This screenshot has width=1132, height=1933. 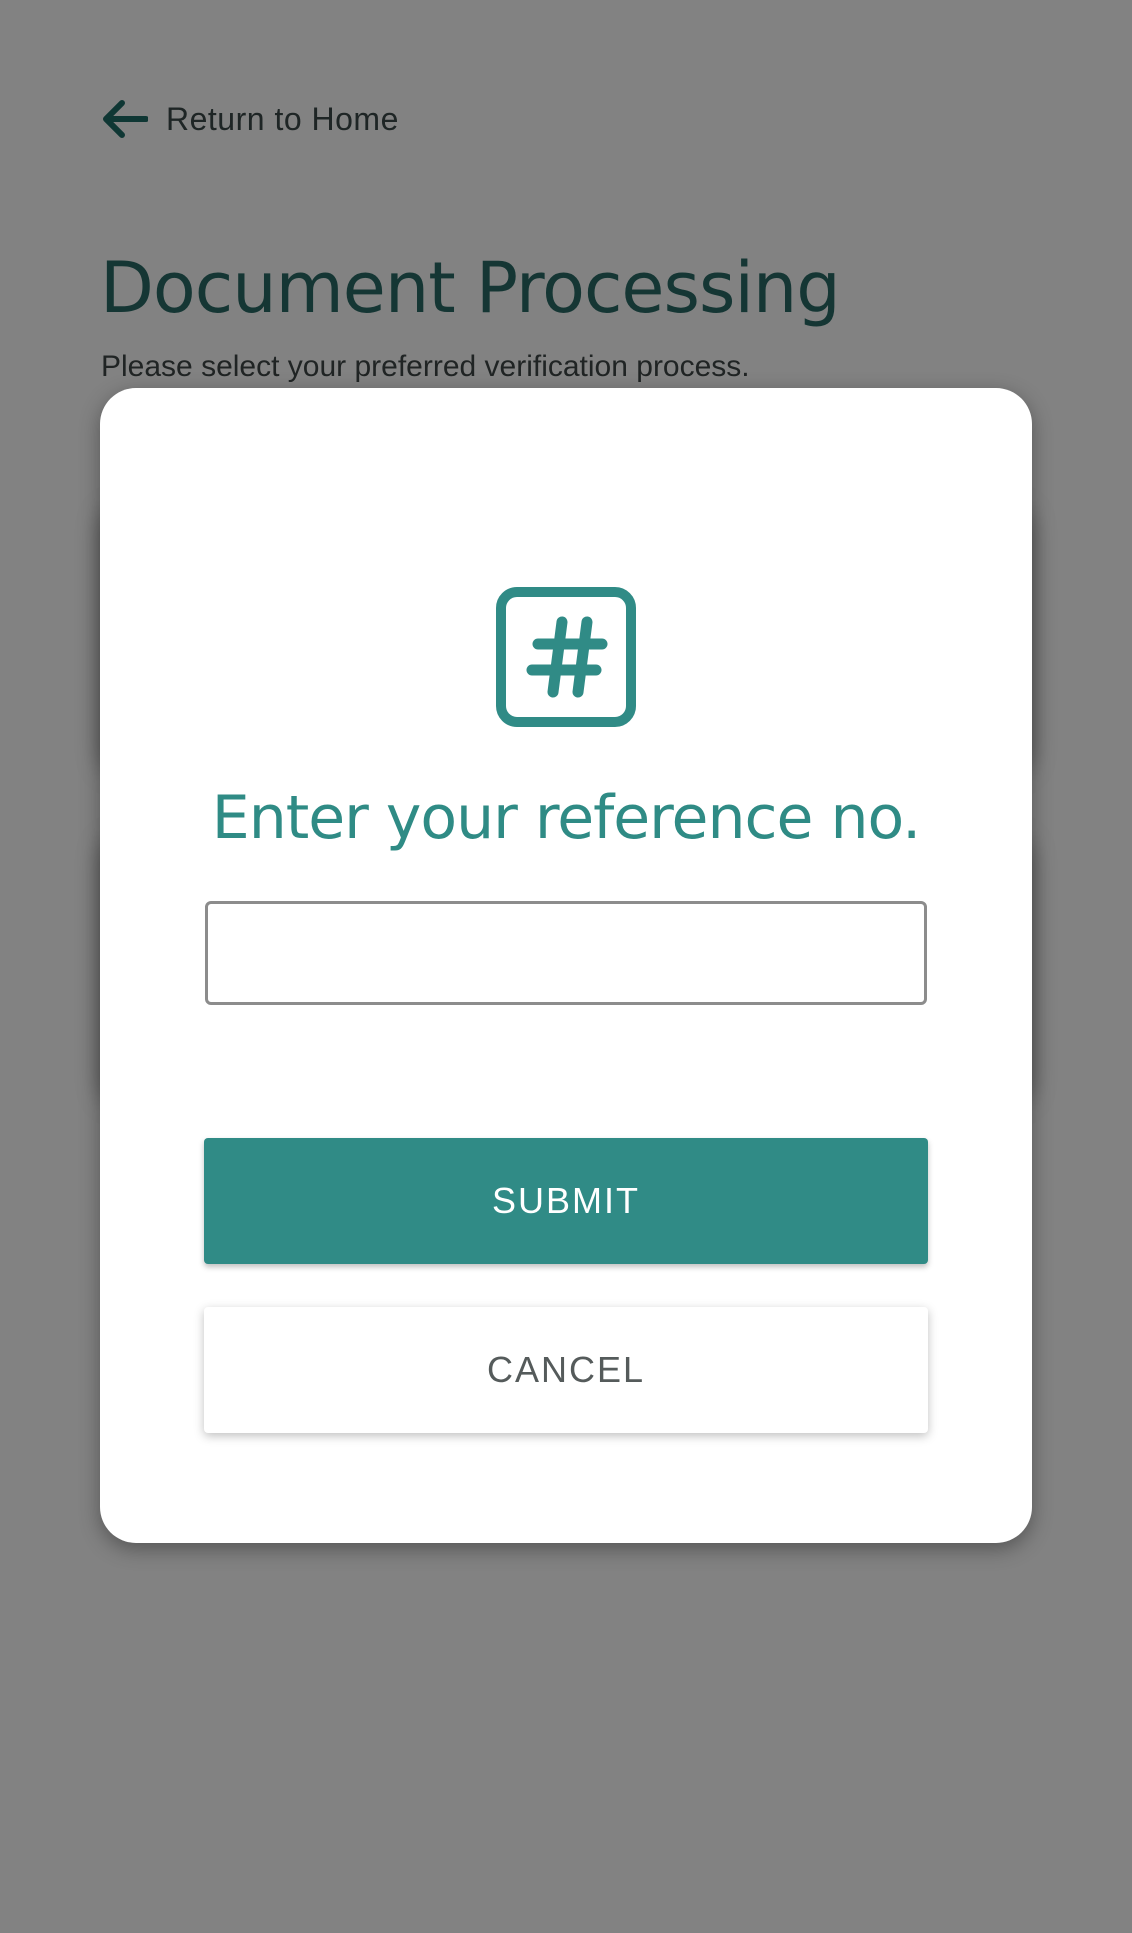 What do you see at coordinates (566, 1201) in the screenshot?
I see `submit-button: SUBMIT` at bounding box center [566, 1201].